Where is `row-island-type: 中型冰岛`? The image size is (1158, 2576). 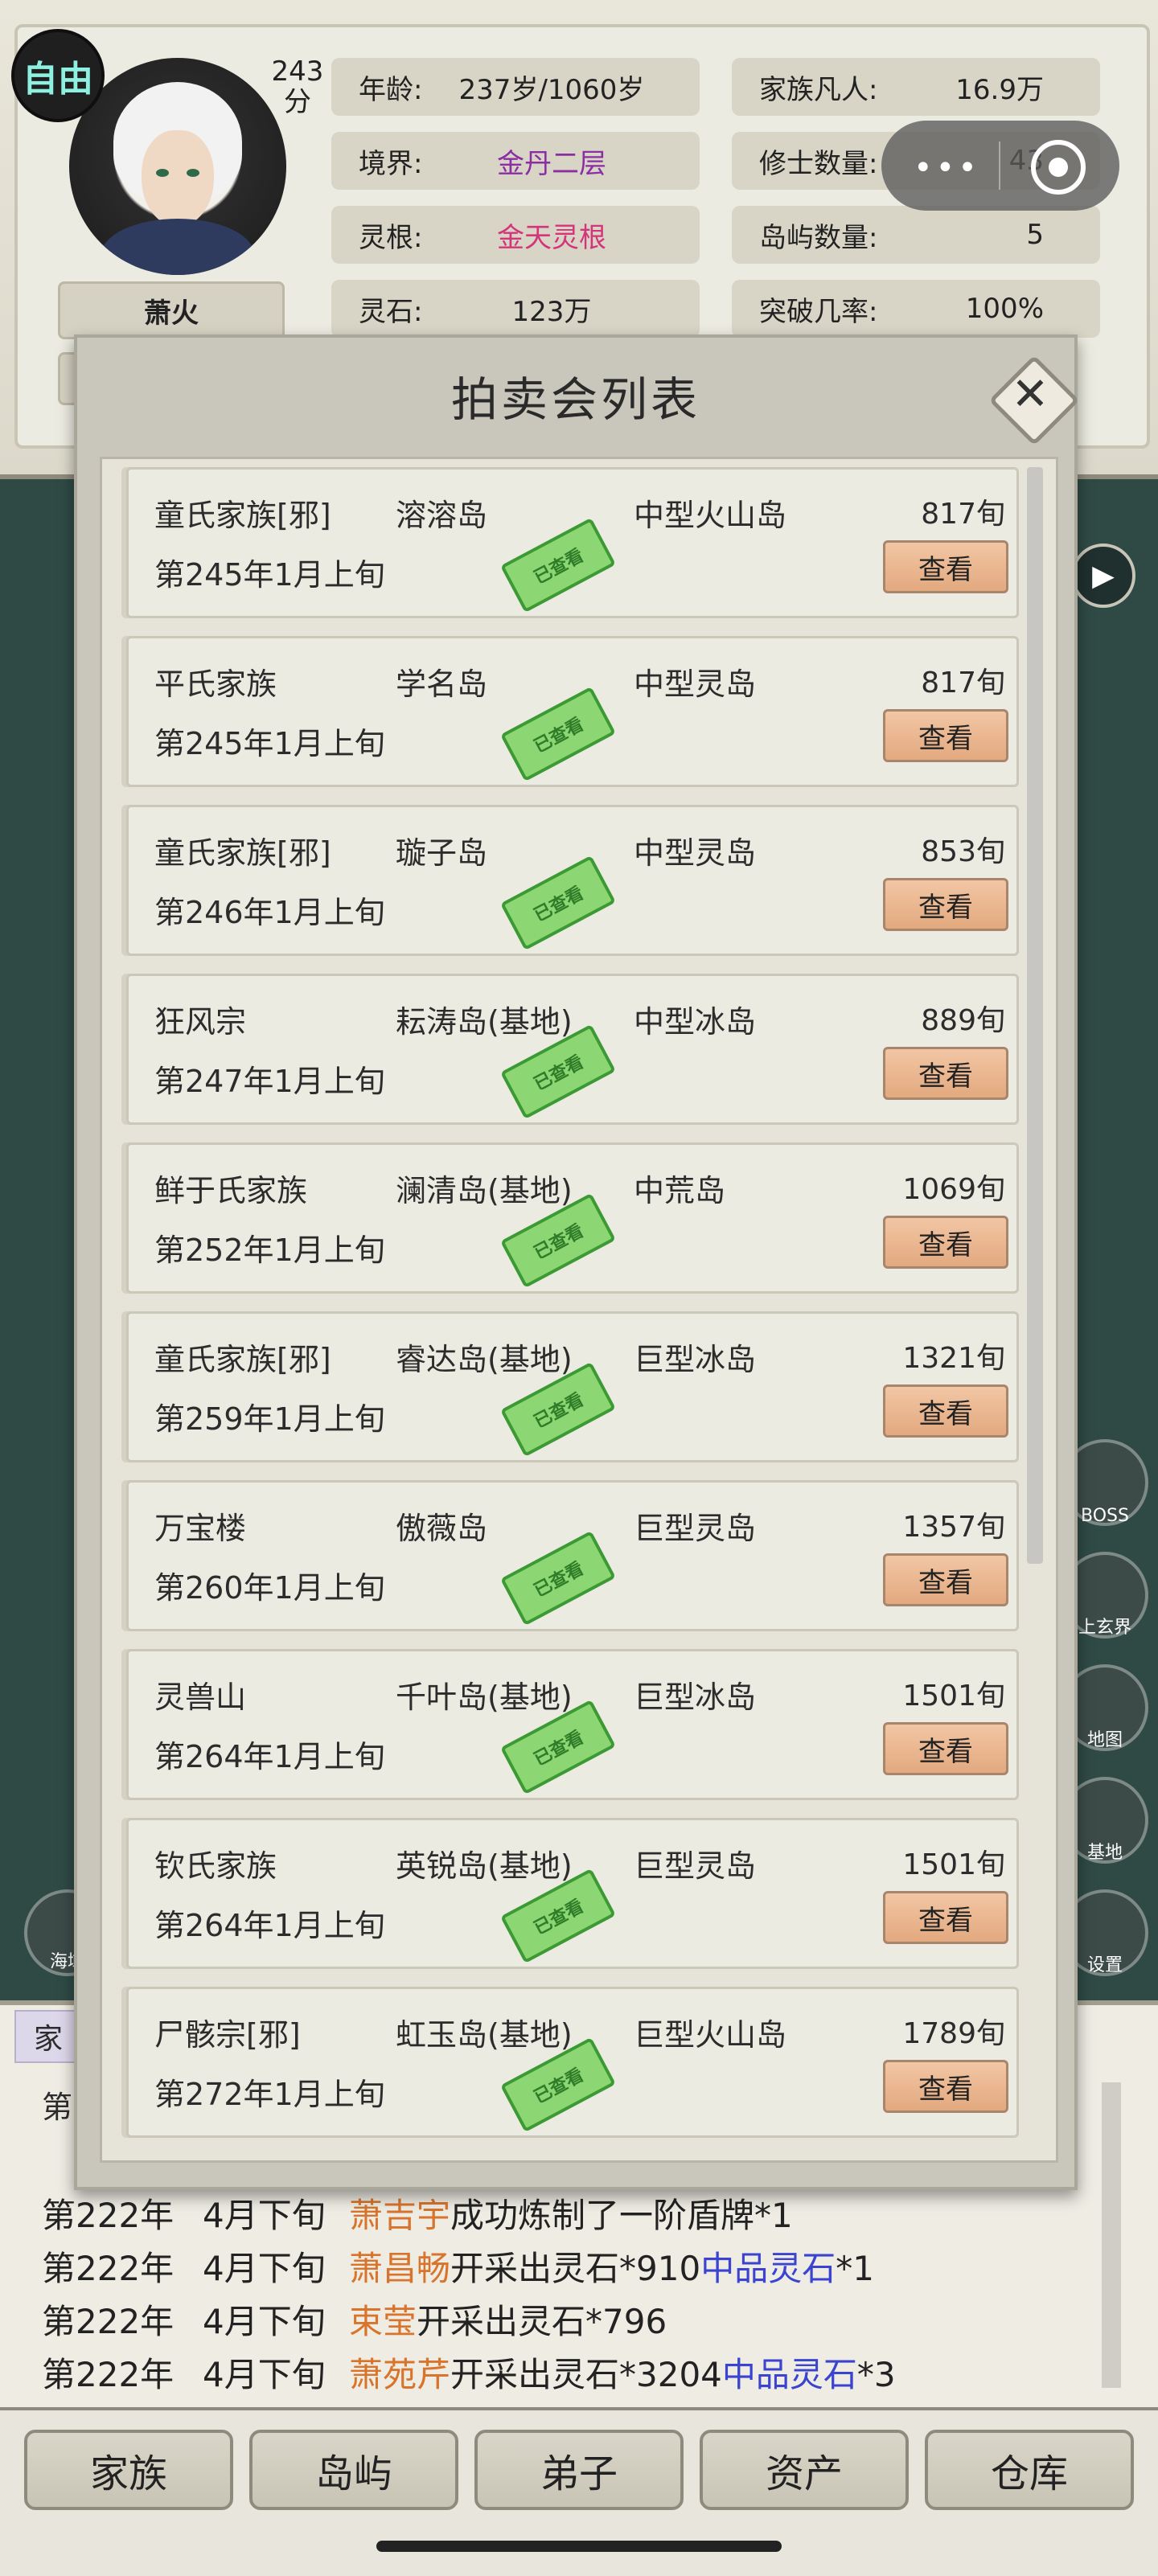 row-island-type: 中型冰岛 is located at coordinates (695, 1022).